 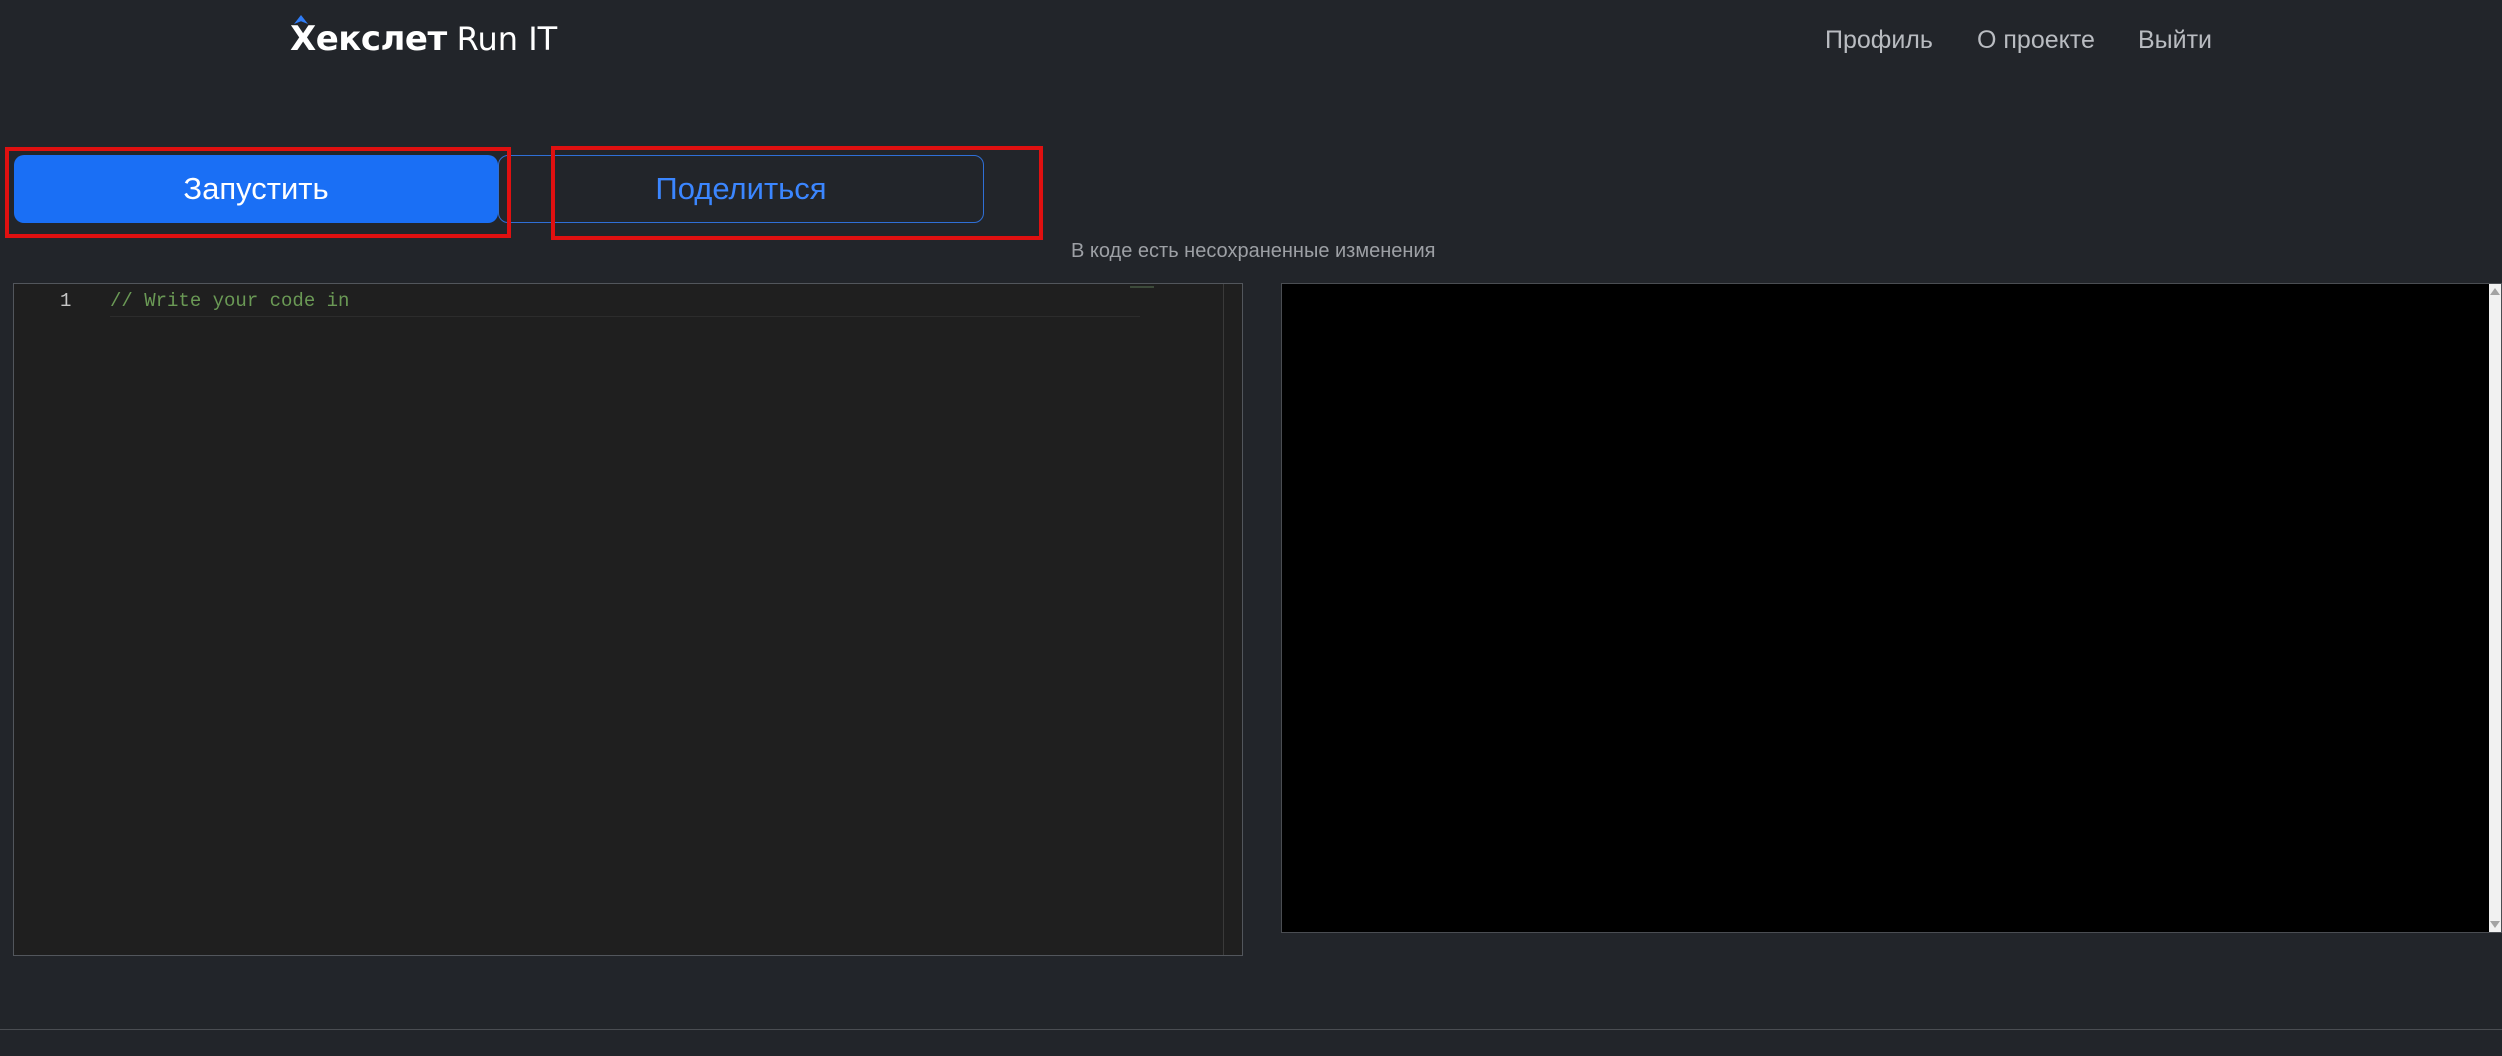 I want to click on editor-scrollbar, so click(x=1223, y=619).